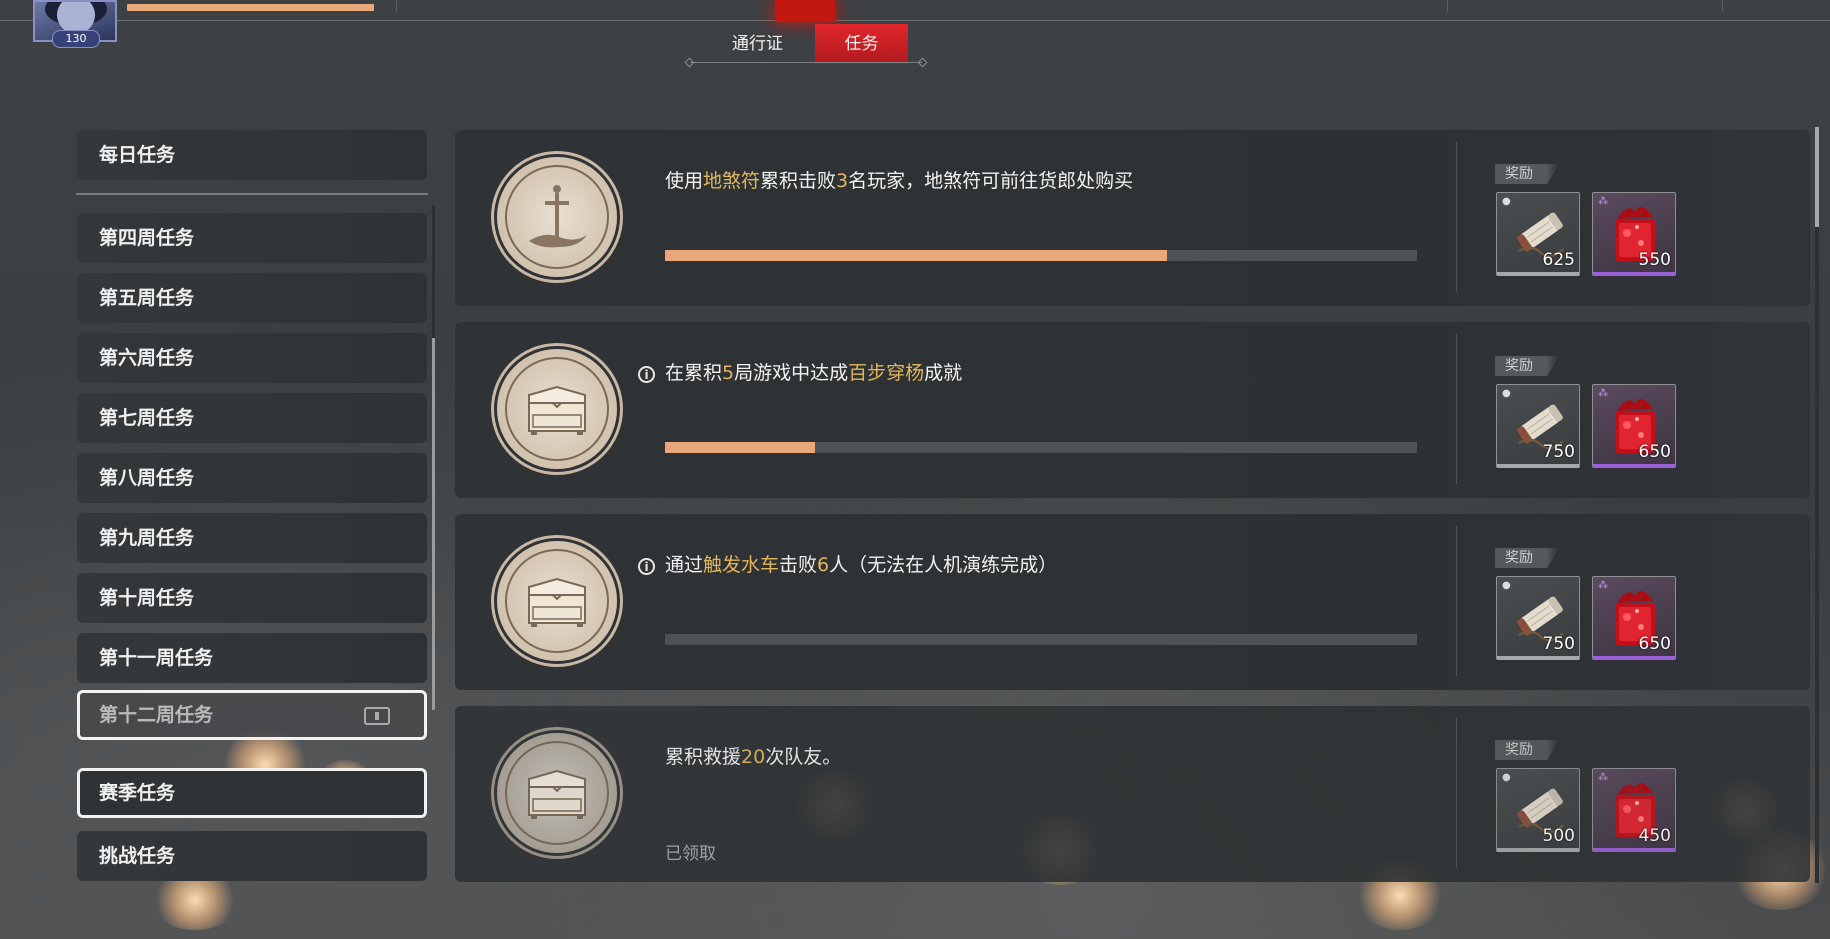 The image size is (1830, 939). What do you see at coordinates (252, 856) in the screenshot?
I see `sidebar-item-challenge: 挑战任务` at bounding box center [252, 856].